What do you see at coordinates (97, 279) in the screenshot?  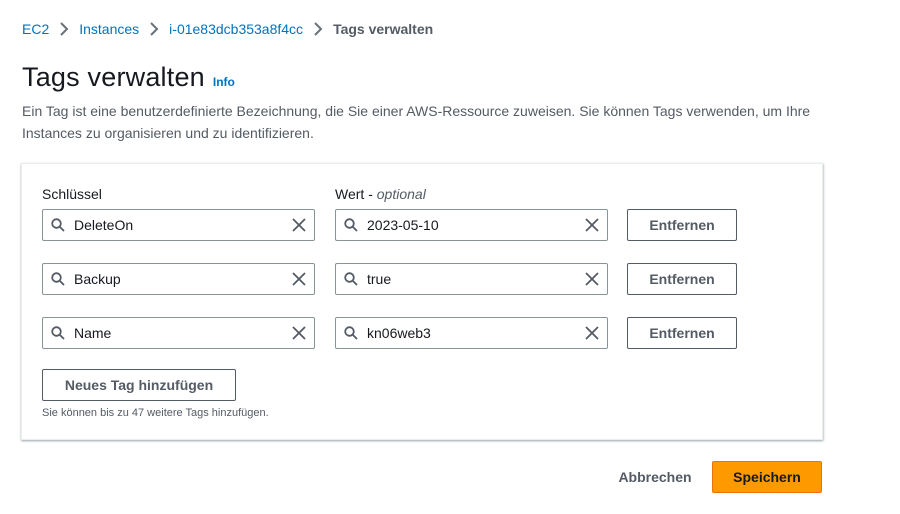 I see `tag-key-value: Backup` at bounding box center [97, 279].